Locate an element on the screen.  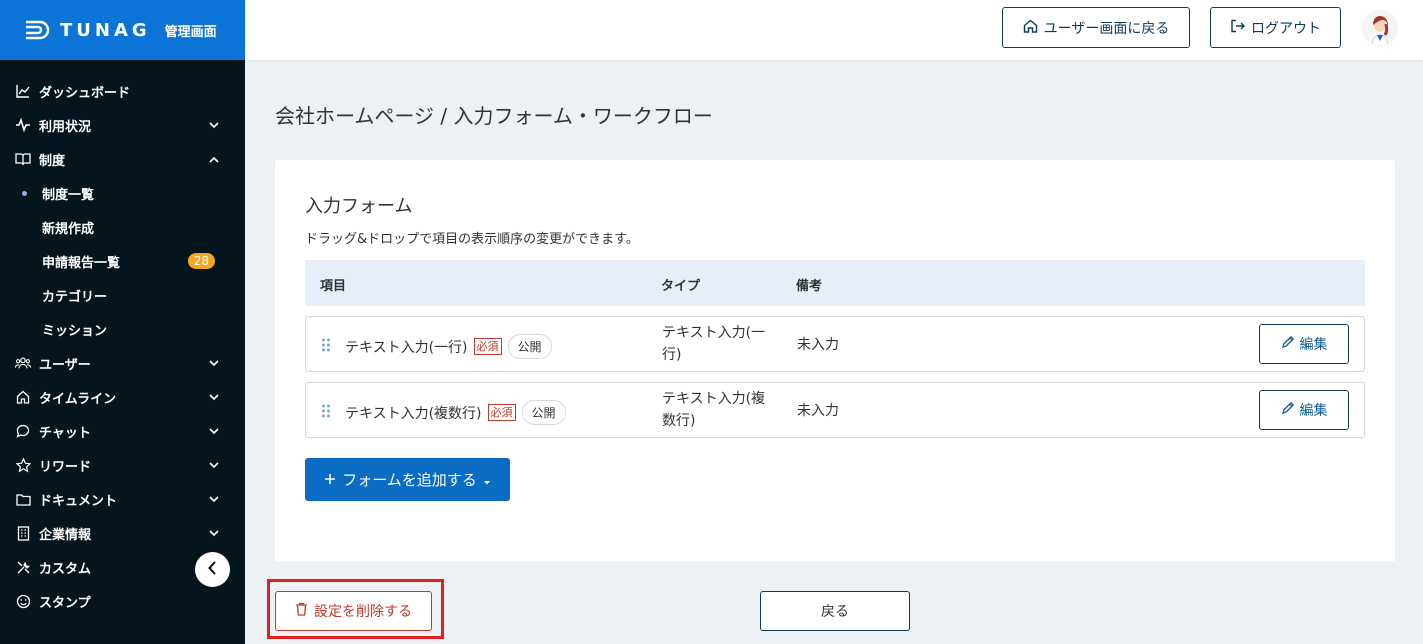
folder-icon is located at coordinates (23, 499).